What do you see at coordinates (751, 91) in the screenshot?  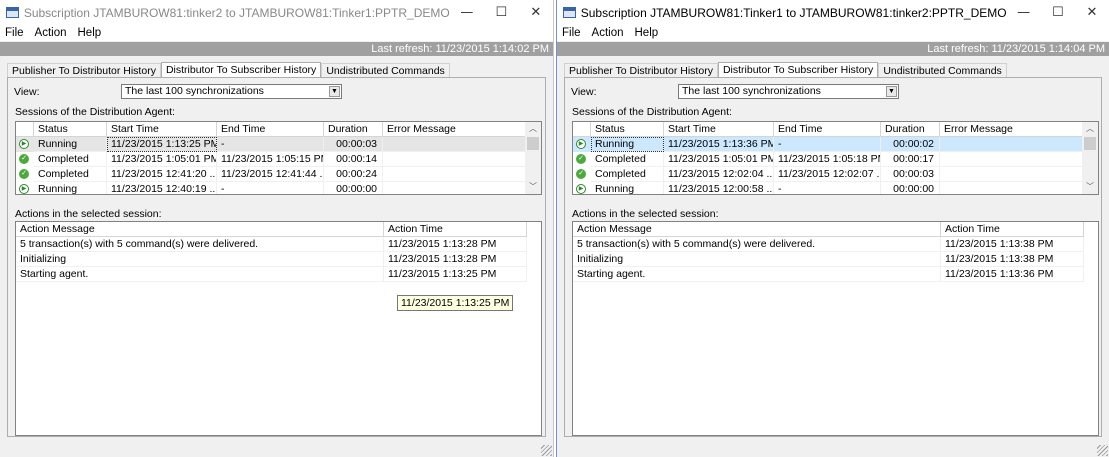 I see `view-value: The last 100 synchronizations` at bounding box center [751, 91].